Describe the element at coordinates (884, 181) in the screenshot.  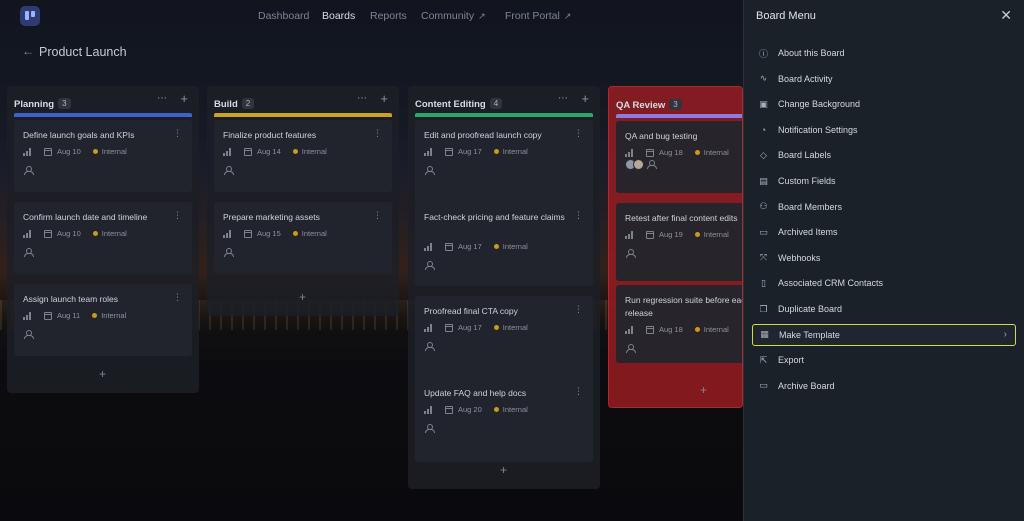
I see `menu-item: ▤ Custom Fields` at that location.